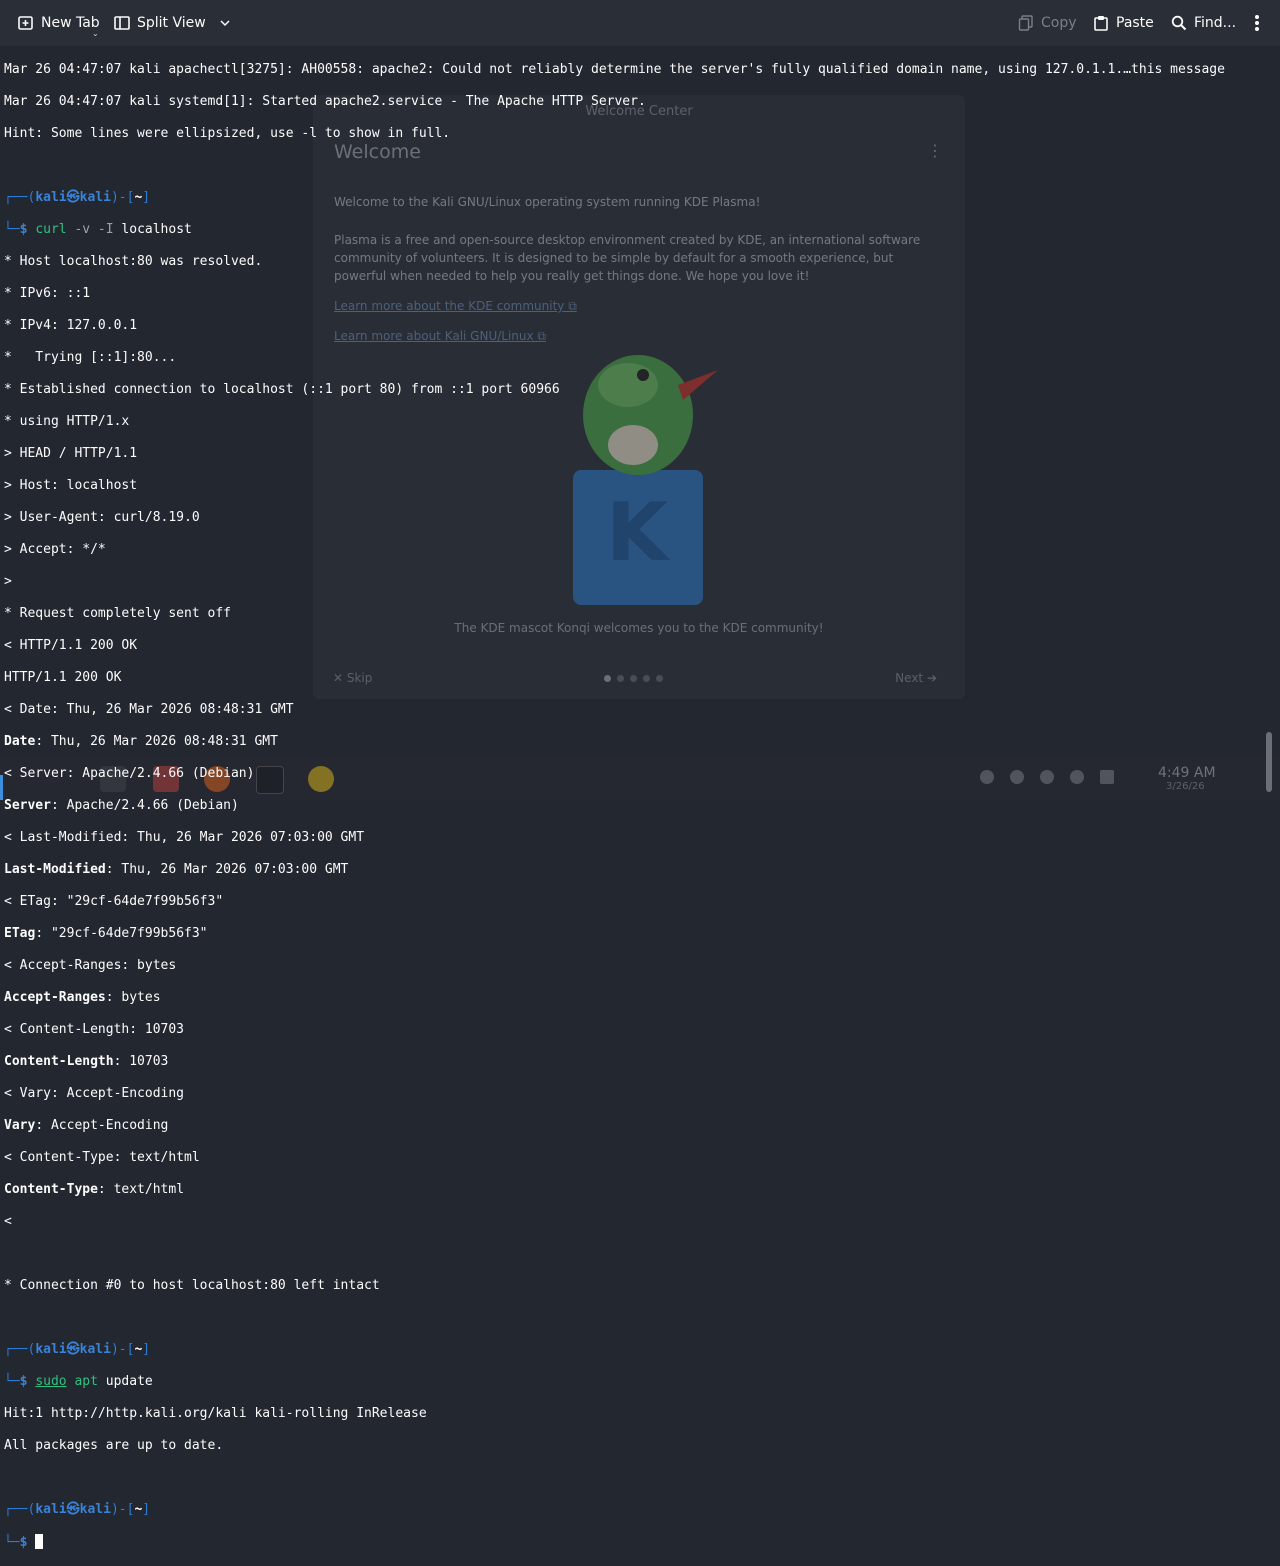  I want to click on new-tab-icon, so click(25, 23).